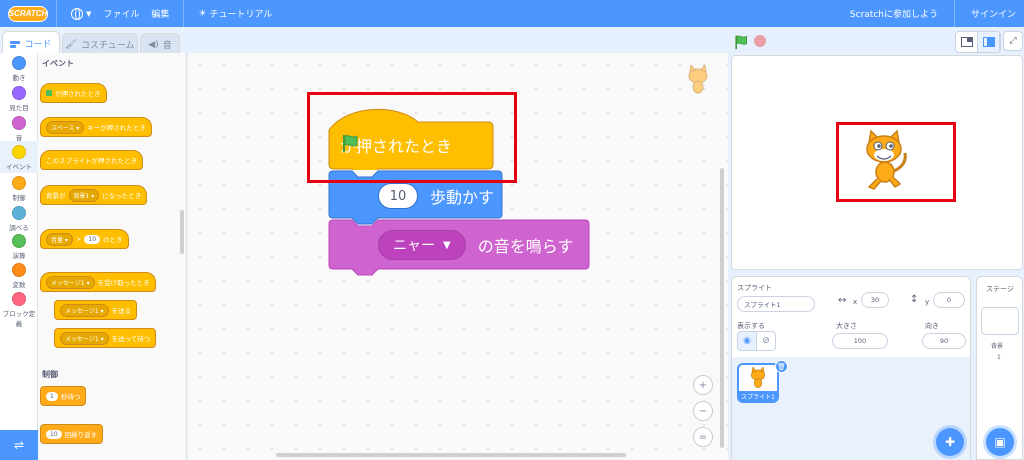 The height and width of the screenshot is (460, 1024). I want to click on block-text: >, so click(78, 239).